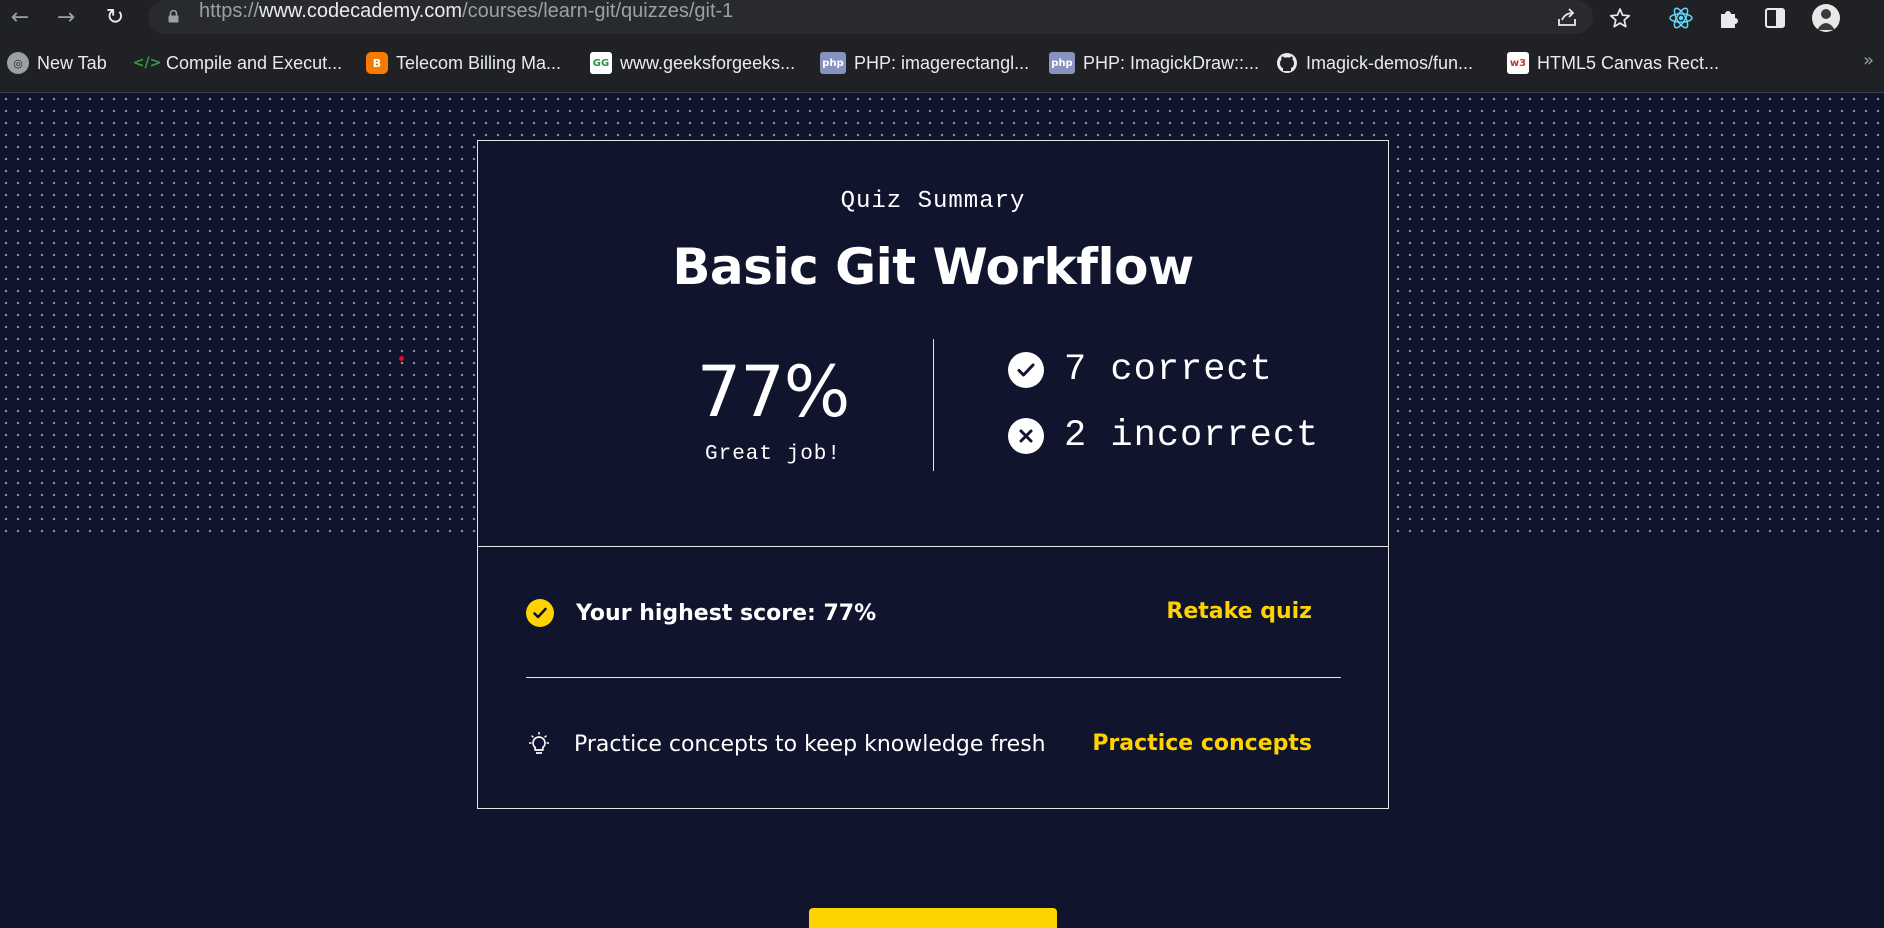 This screenshot has height=928, width=1884. I want to click on score-message: Great job!, so click(773, 454).